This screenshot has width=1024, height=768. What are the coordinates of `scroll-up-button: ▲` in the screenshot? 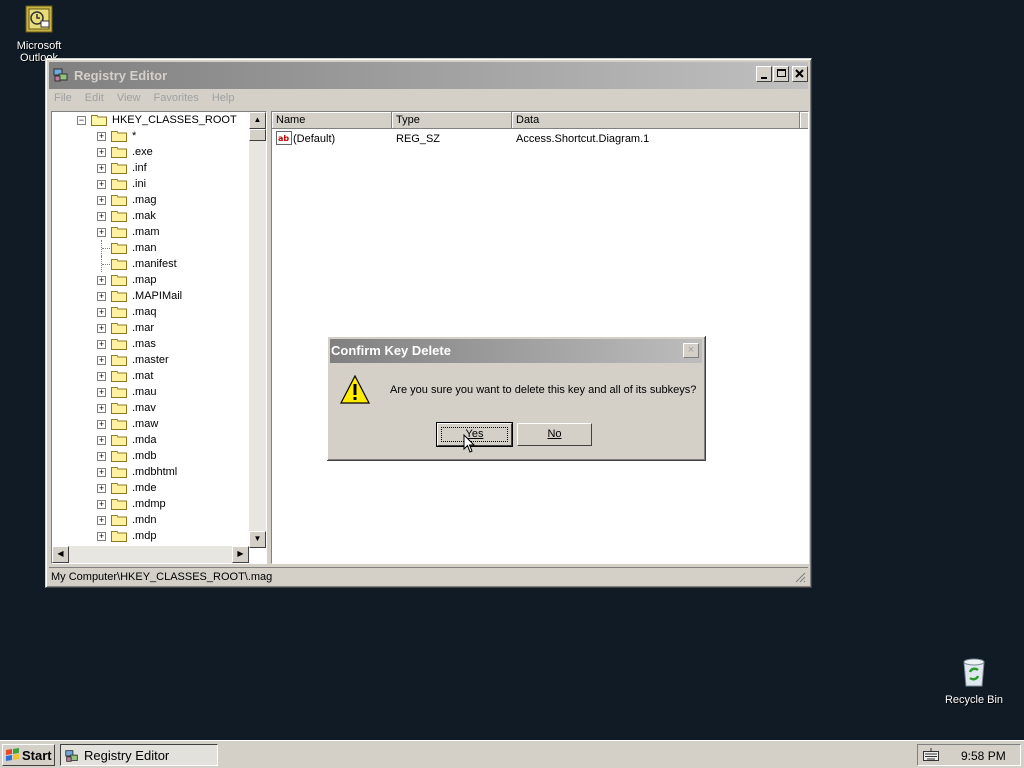 It's located at (257, 120).